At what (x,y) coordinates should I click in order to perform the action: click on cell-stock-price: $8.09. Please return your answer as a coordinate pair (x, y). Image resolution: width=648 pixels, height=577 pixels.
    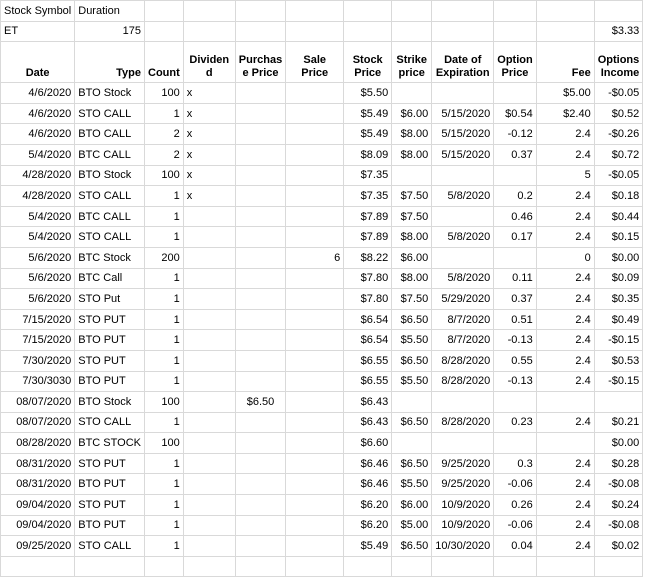
    Looking at the image, I should click on (368, 154).